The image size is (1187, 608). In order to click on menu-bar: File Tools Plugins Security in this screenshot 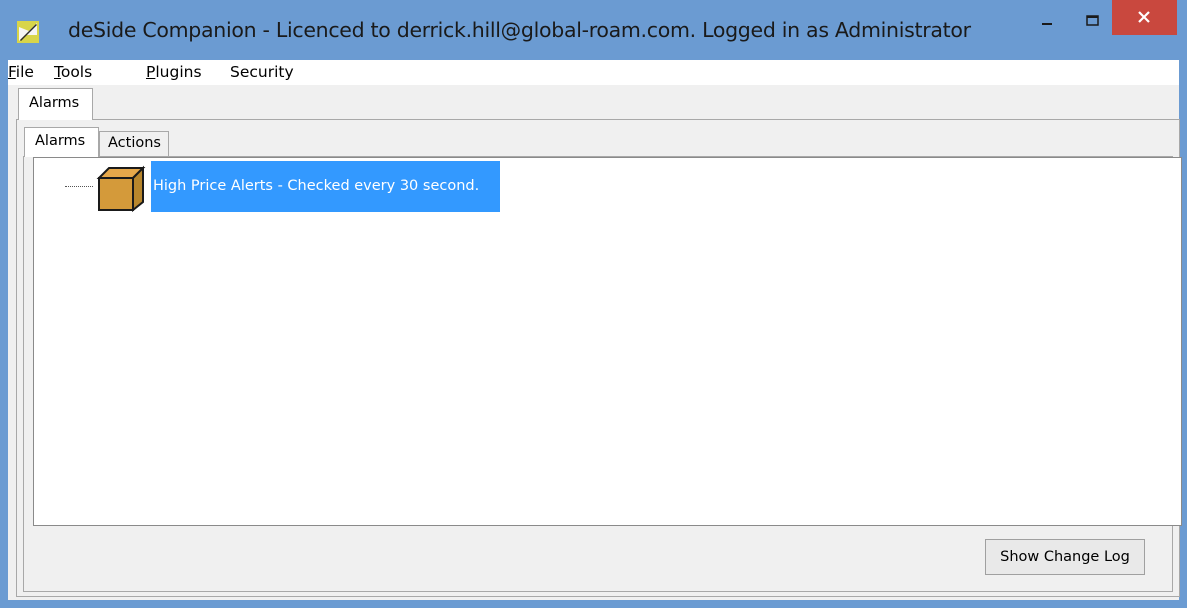, I will do `click(593, 72)`.